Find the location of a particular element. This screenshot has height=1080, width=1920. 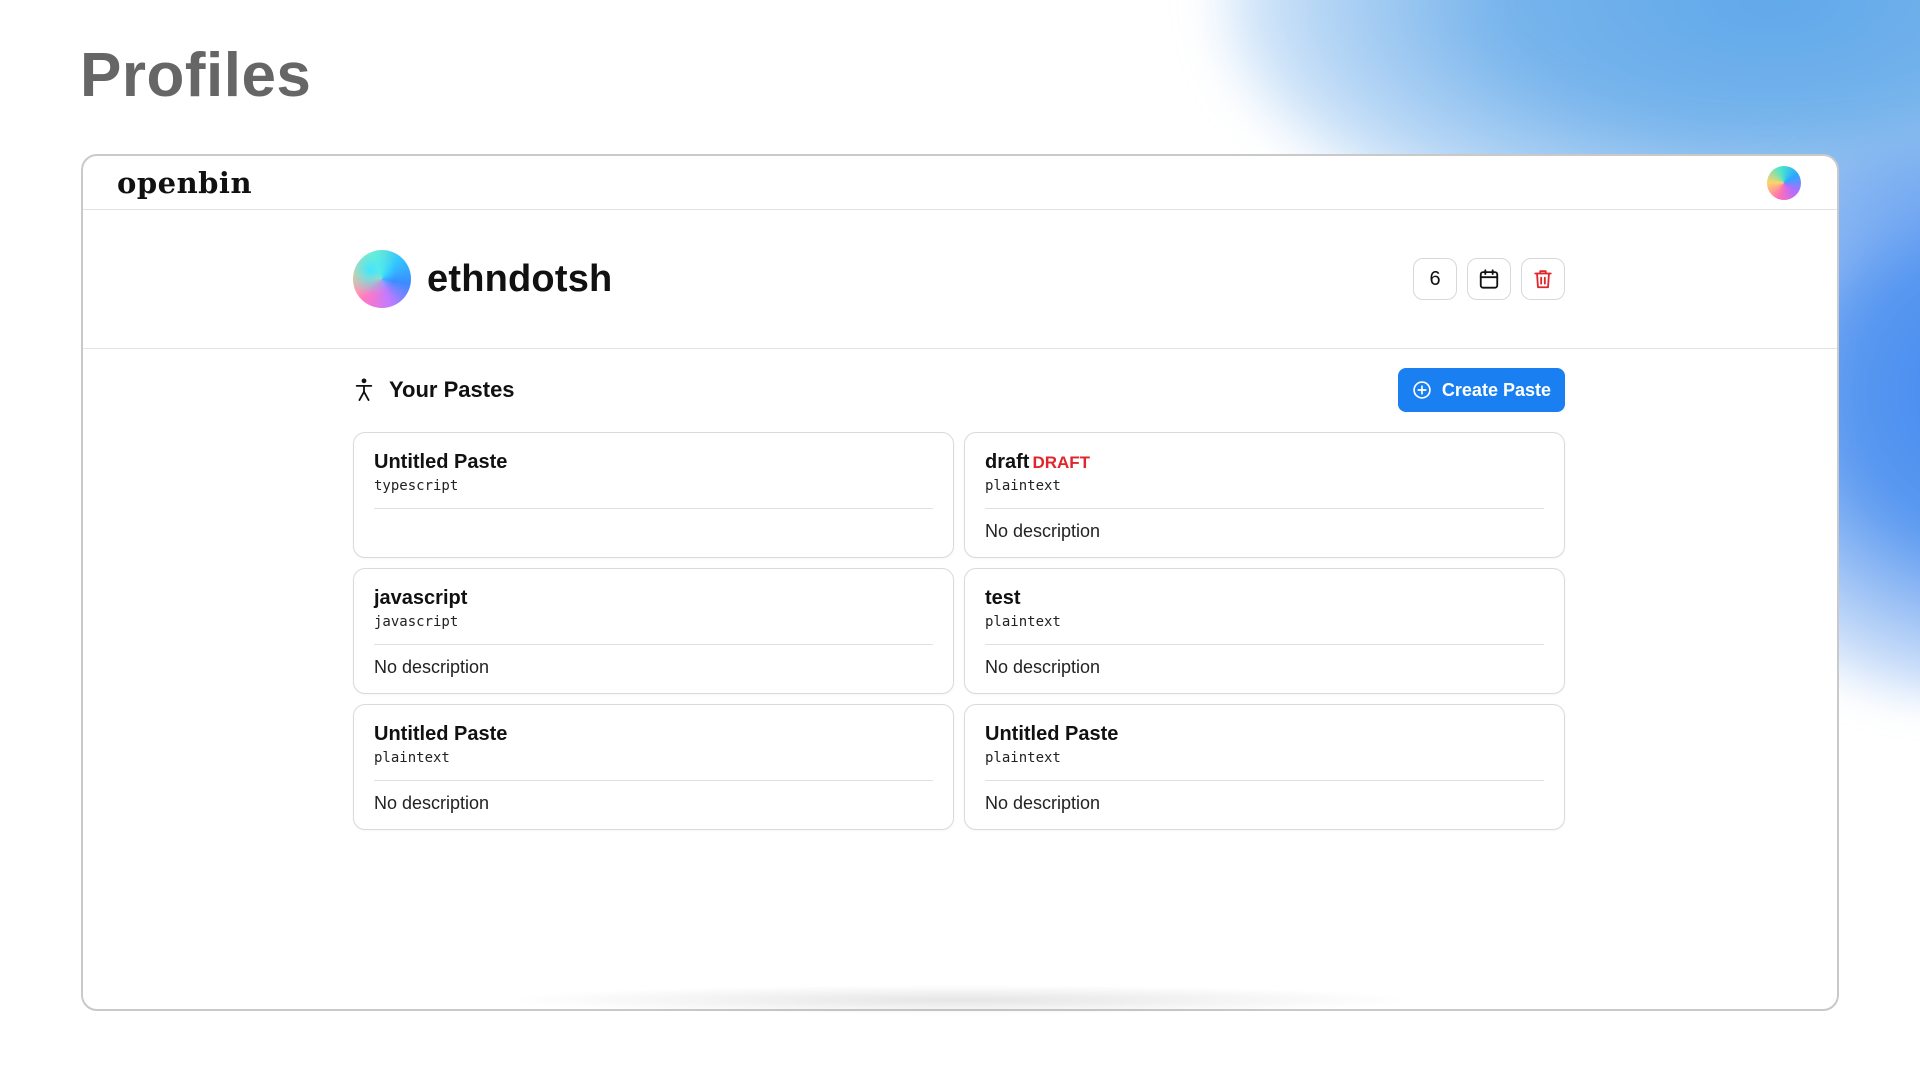

section-title: Your Pastes is located at coordinates (452, 389).